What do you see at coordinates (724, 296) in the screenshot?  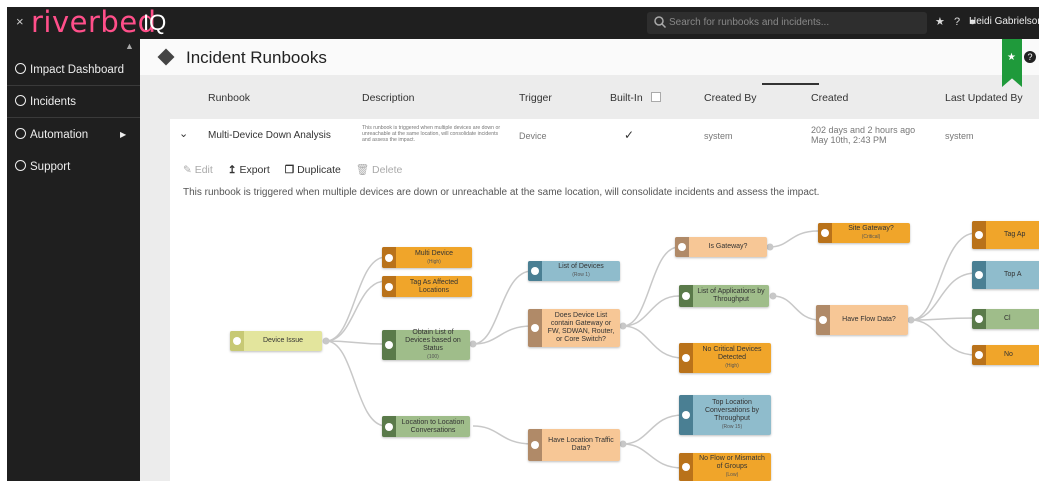 I see `flow-node-list-of-applications: List of Applications by Throughput` at bounding box center [724, 296].